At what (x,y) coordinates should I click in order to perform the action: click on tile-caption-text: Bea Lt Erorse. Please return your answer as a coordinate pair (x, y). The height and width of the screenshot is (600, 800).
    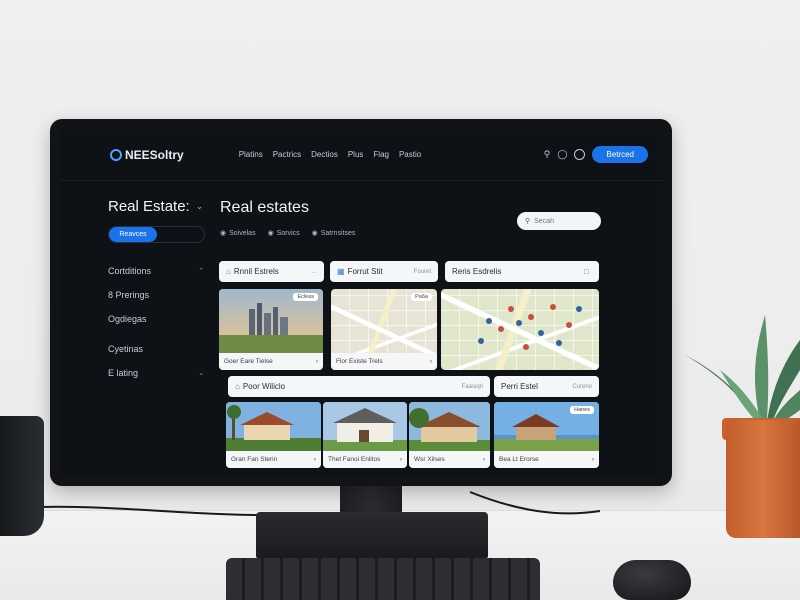
    Looking at the image, I should click on (519, 459).